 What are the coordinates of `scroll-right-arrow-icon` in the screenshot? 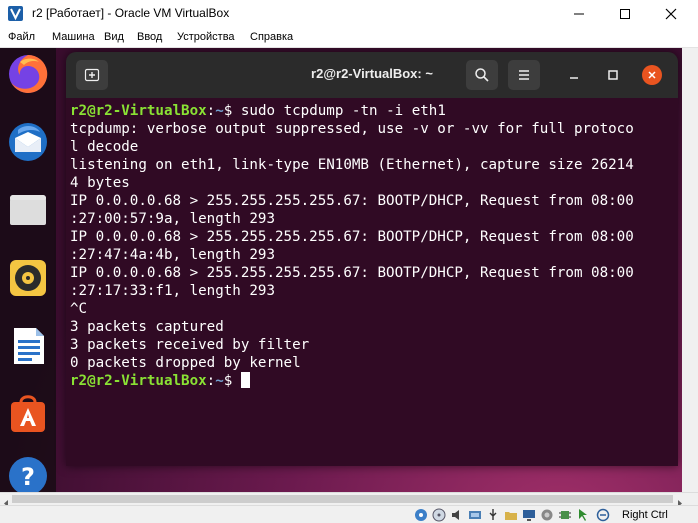 It's located at (679, 501).